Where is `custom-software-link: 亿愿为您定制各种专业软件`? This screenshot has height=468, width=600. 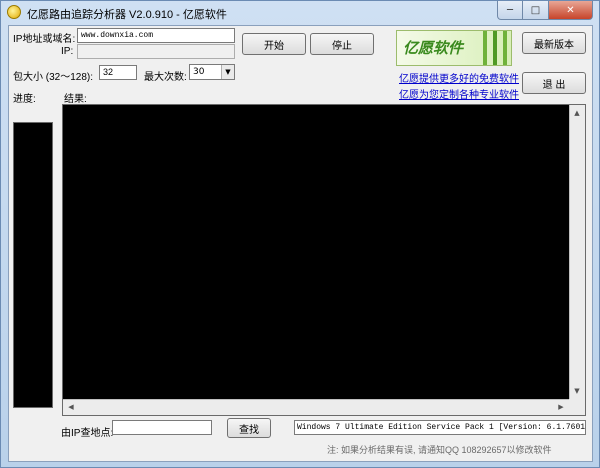
custom-software-link: 亿愿为您定制各种专业软件 is located at coordinates (459, 93).